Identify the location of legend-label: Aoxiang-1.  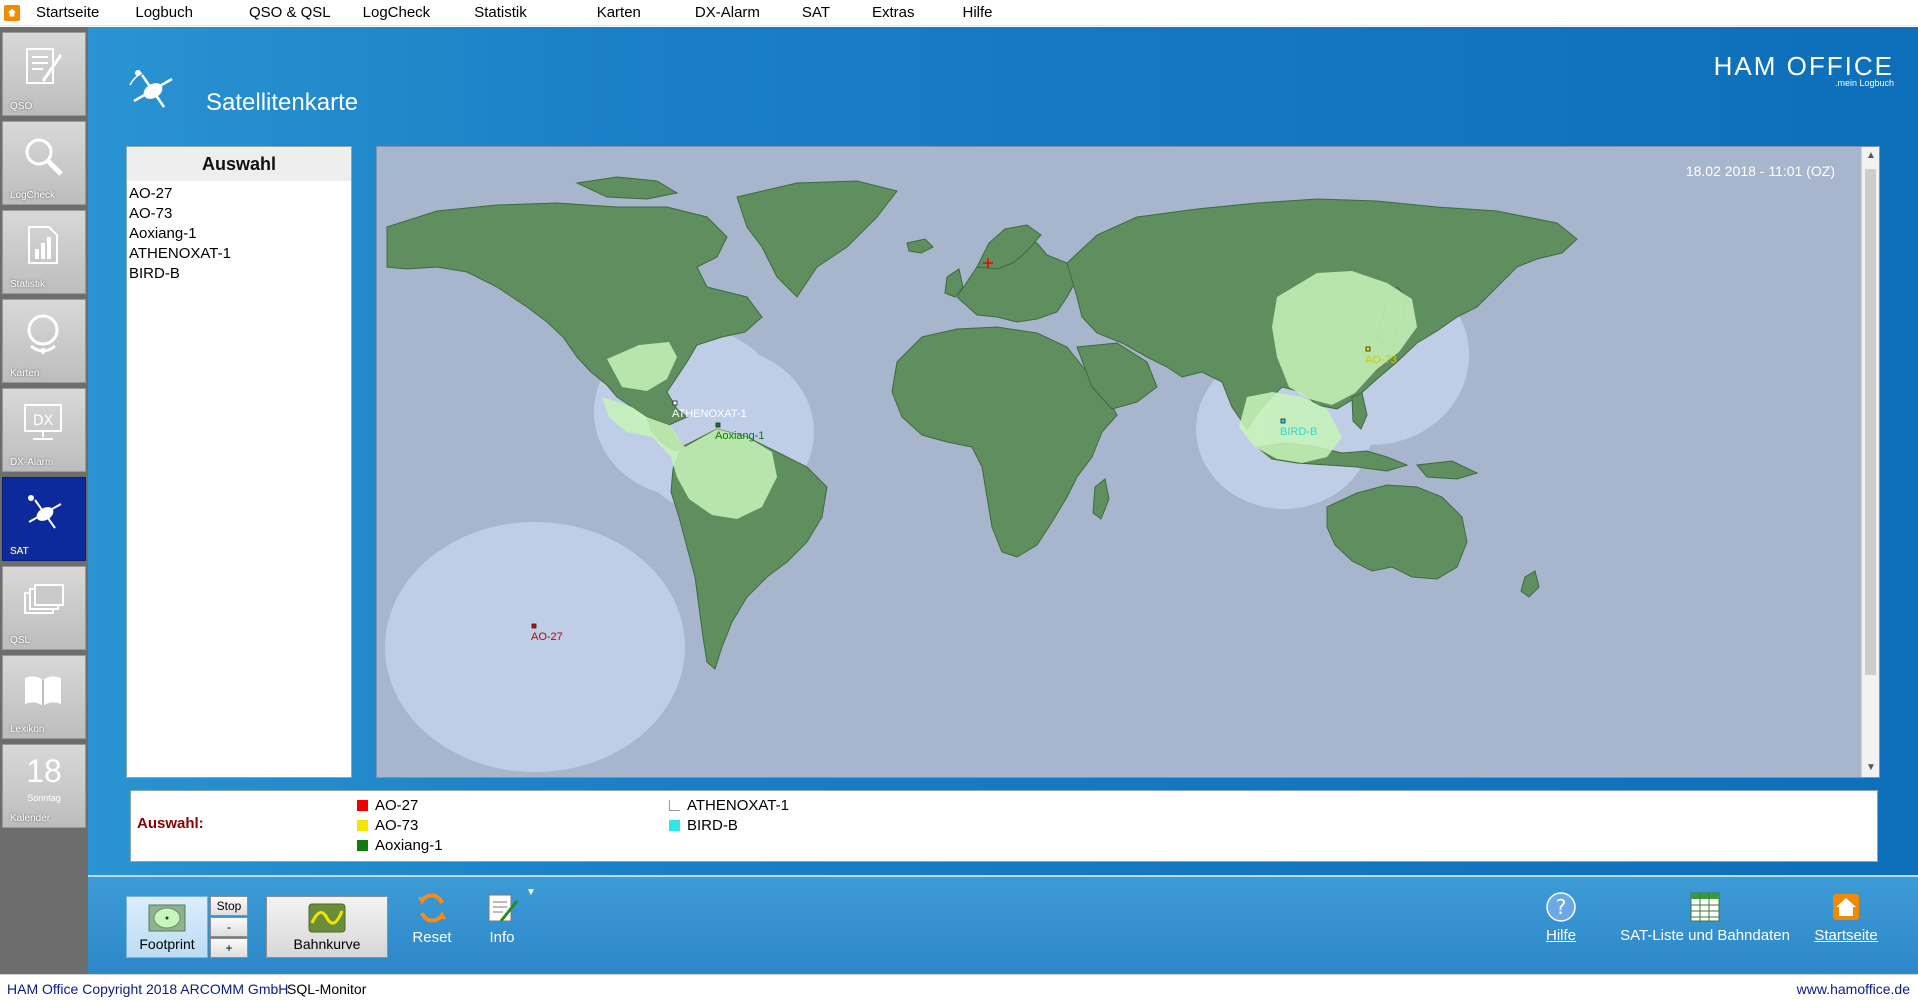
(409, 845).